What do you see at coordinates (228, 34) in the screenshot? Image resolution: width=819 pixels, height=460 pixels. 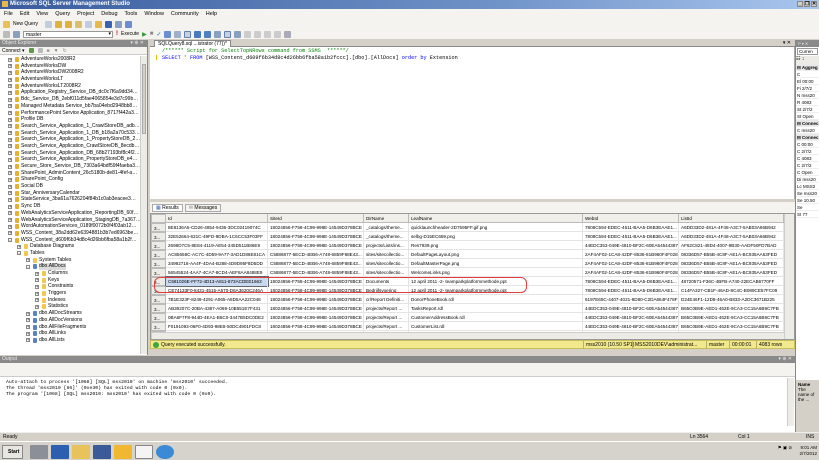 I see `results-to-grid-icon` at bounding box center [228, 34].